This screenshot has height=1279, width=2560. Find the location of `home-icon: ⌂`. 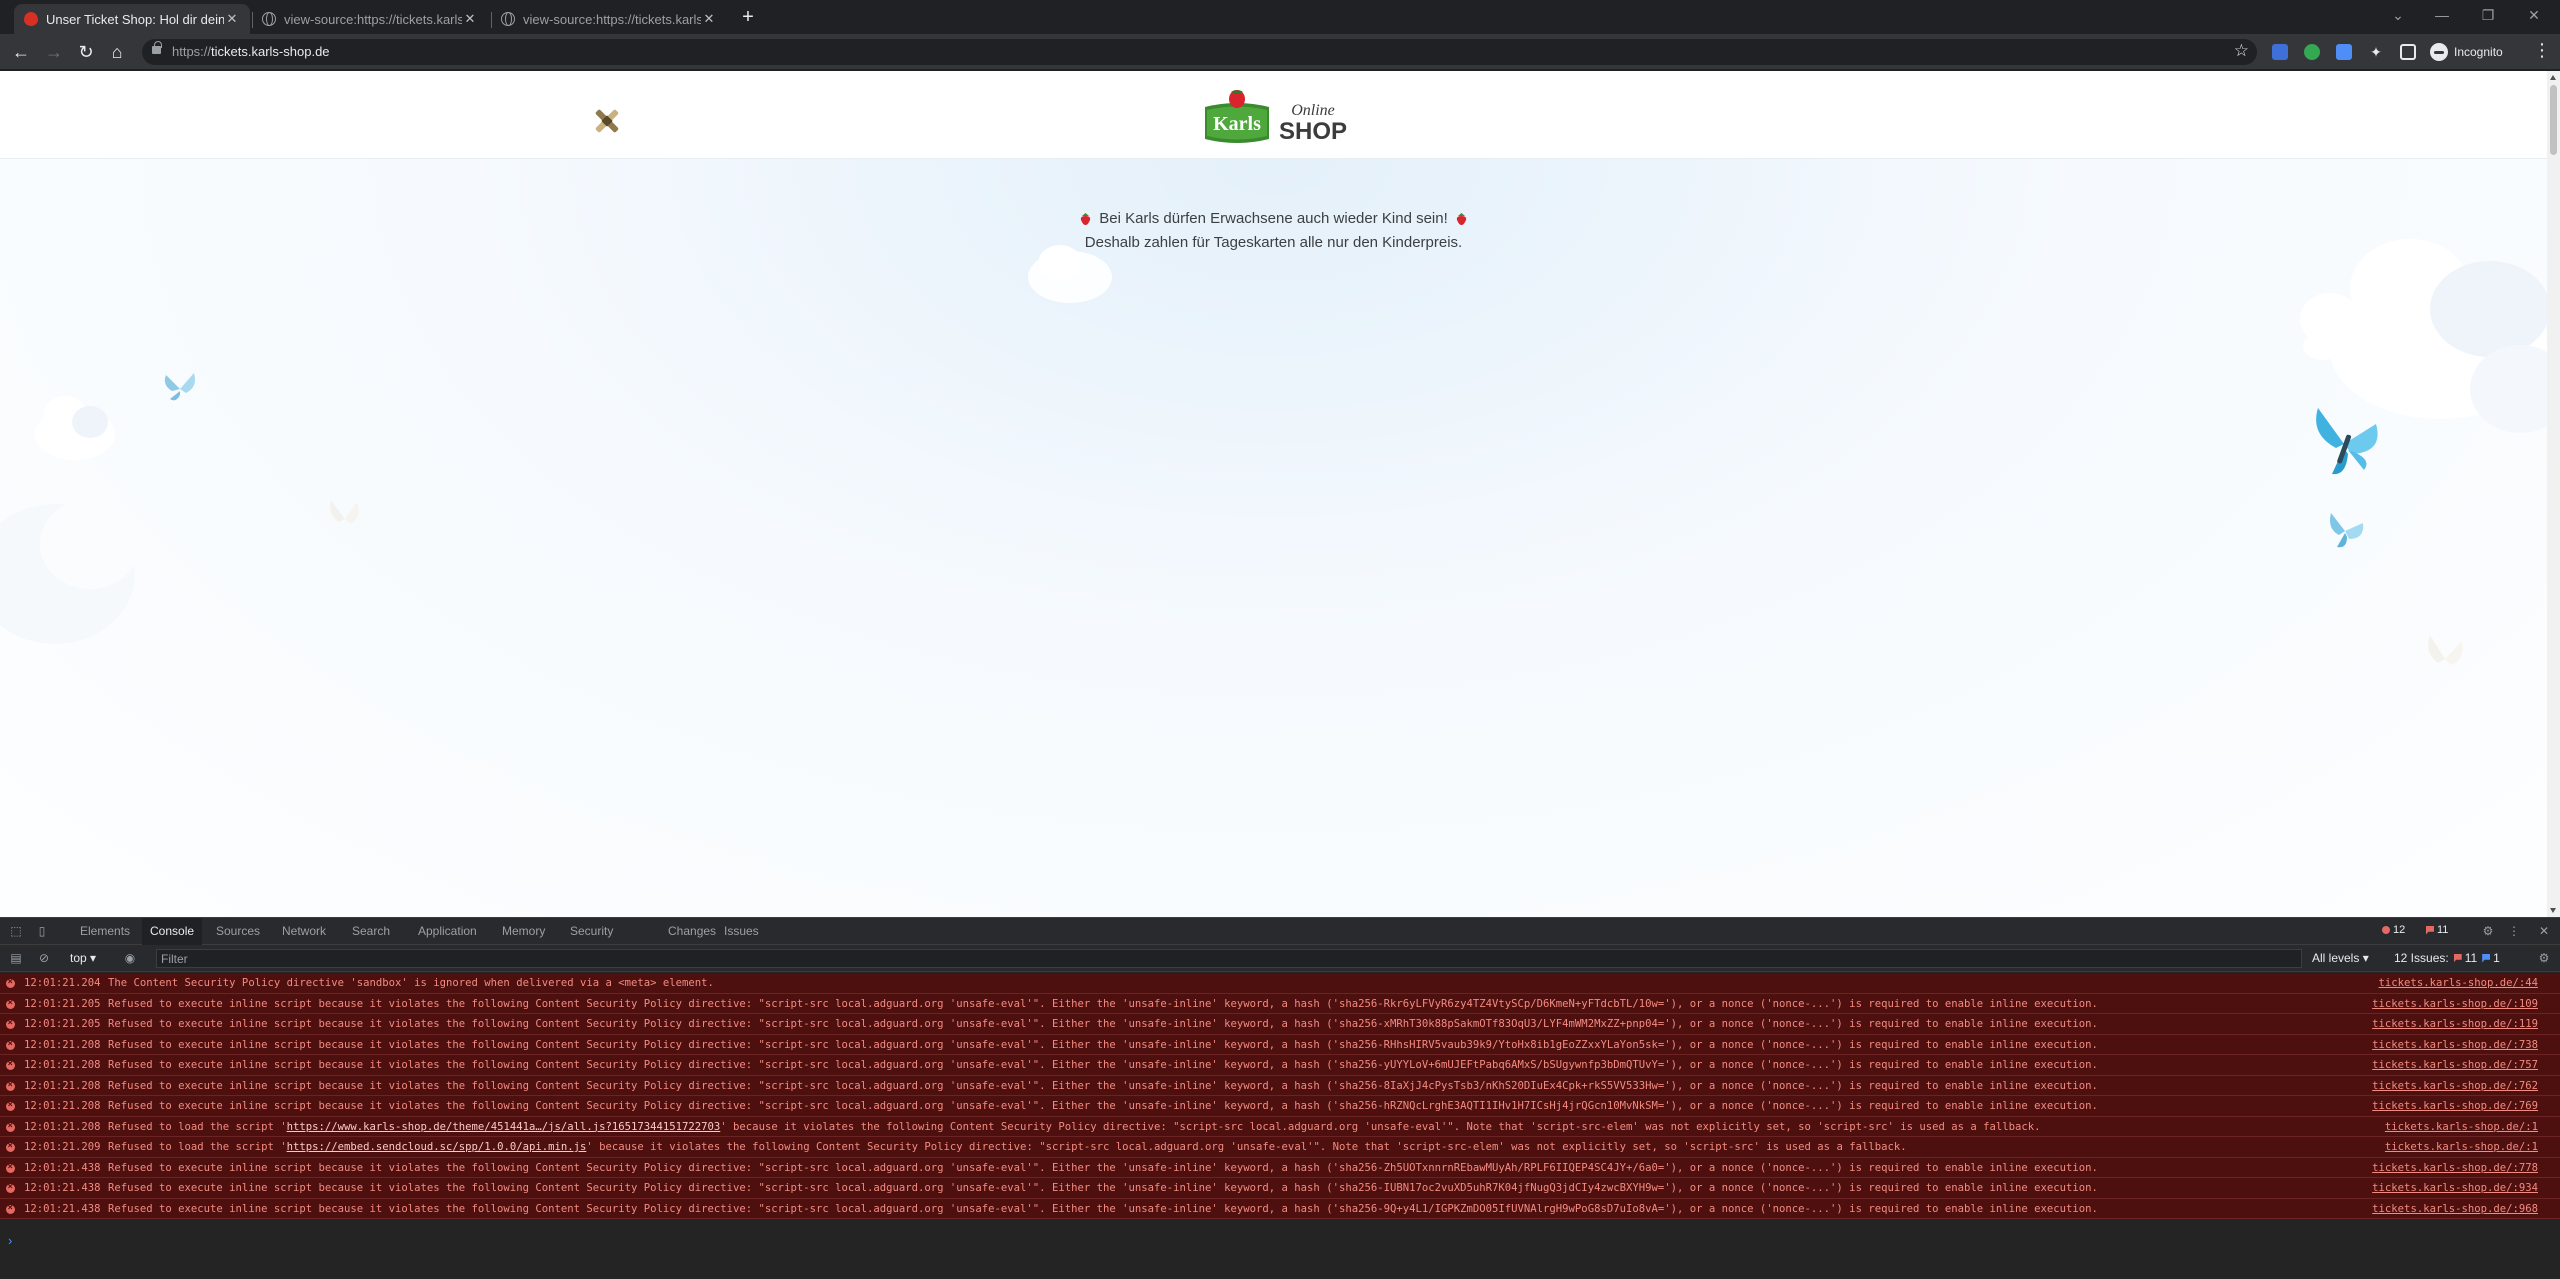

home-icon: ⌂ is located at coordinates (117, 52).